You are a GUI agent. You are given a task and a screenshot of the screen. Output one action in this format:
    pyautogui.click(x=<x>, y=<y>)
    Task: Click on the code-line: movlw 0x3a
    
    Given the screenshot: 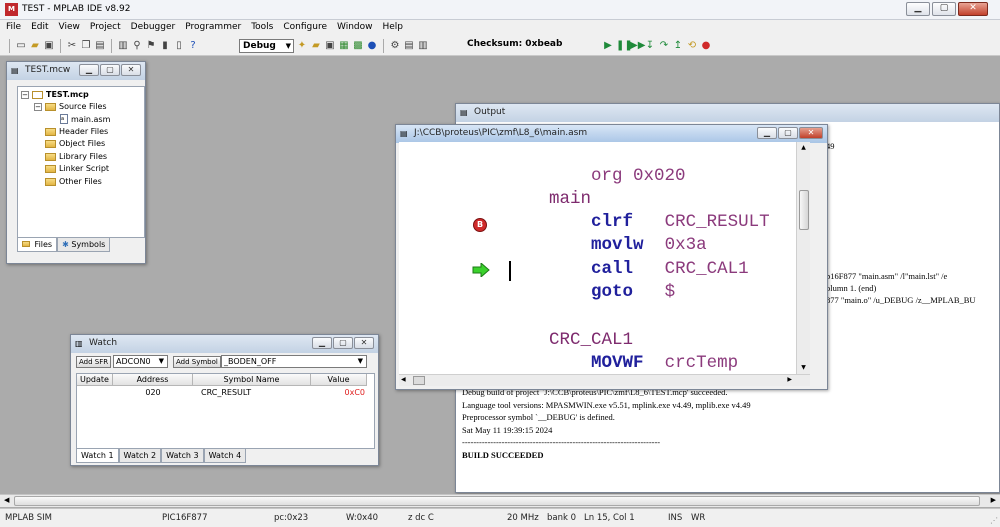 What is the action you would take?
    pyautogui.click(x=607, y=233)
    